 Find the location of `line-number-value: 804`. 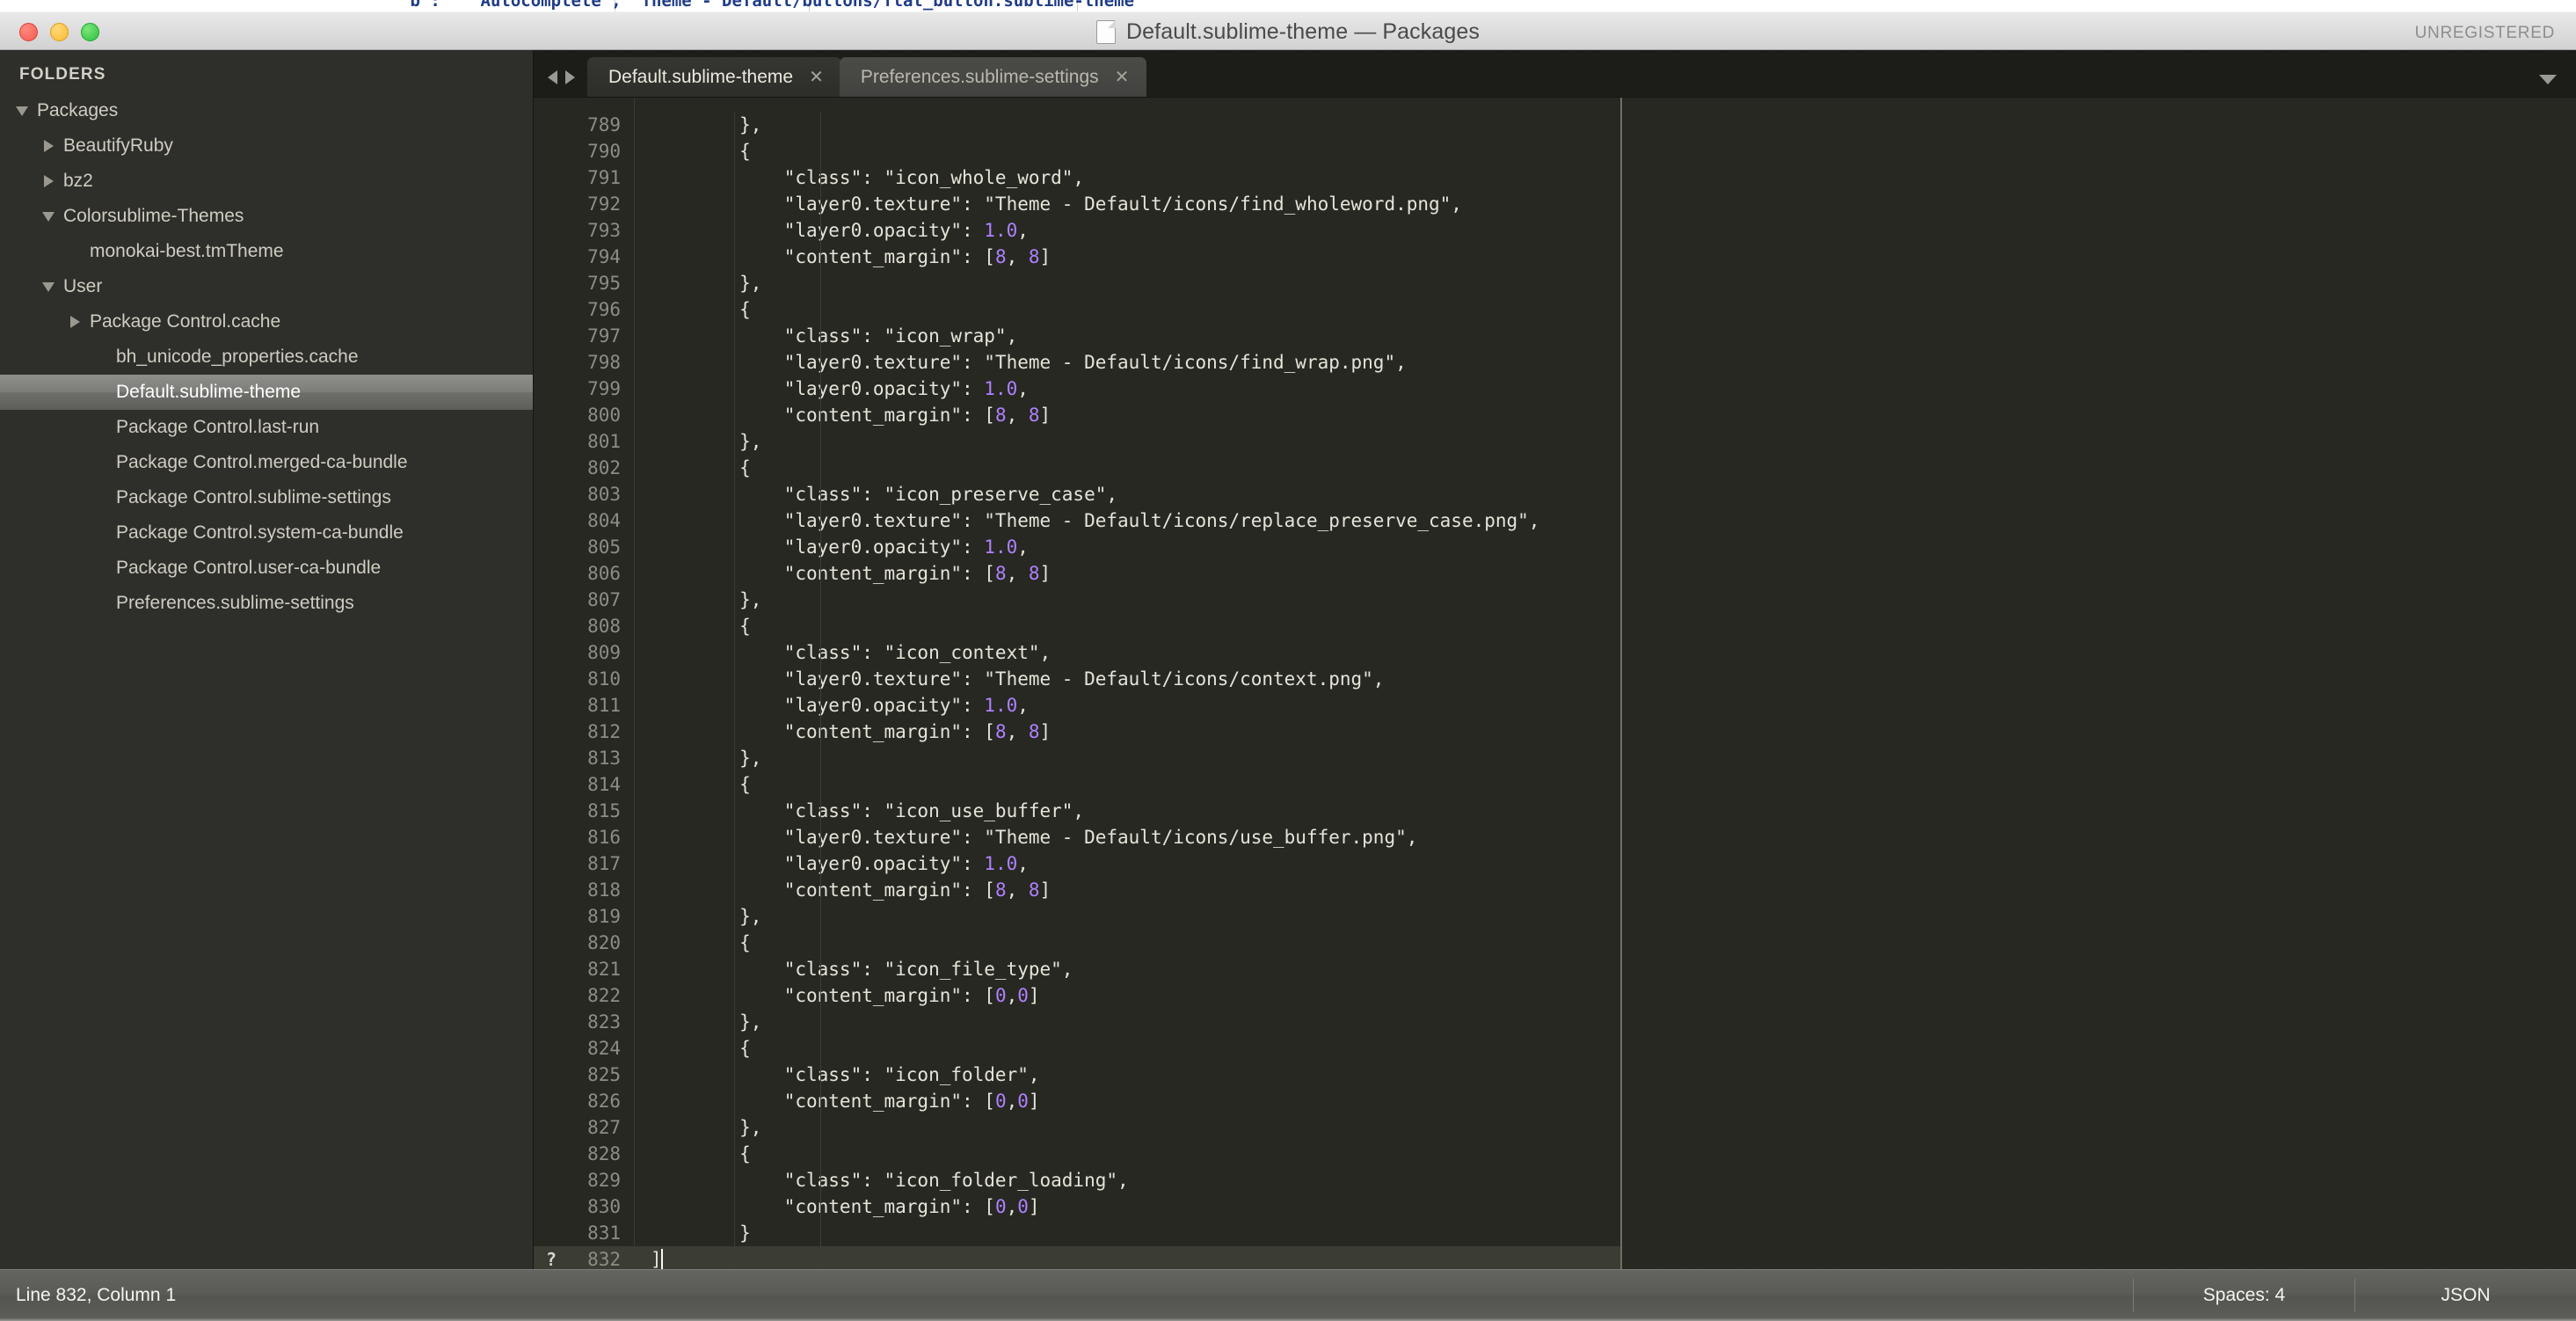

line-number-value: 804 is located at coordinates (604, 520).